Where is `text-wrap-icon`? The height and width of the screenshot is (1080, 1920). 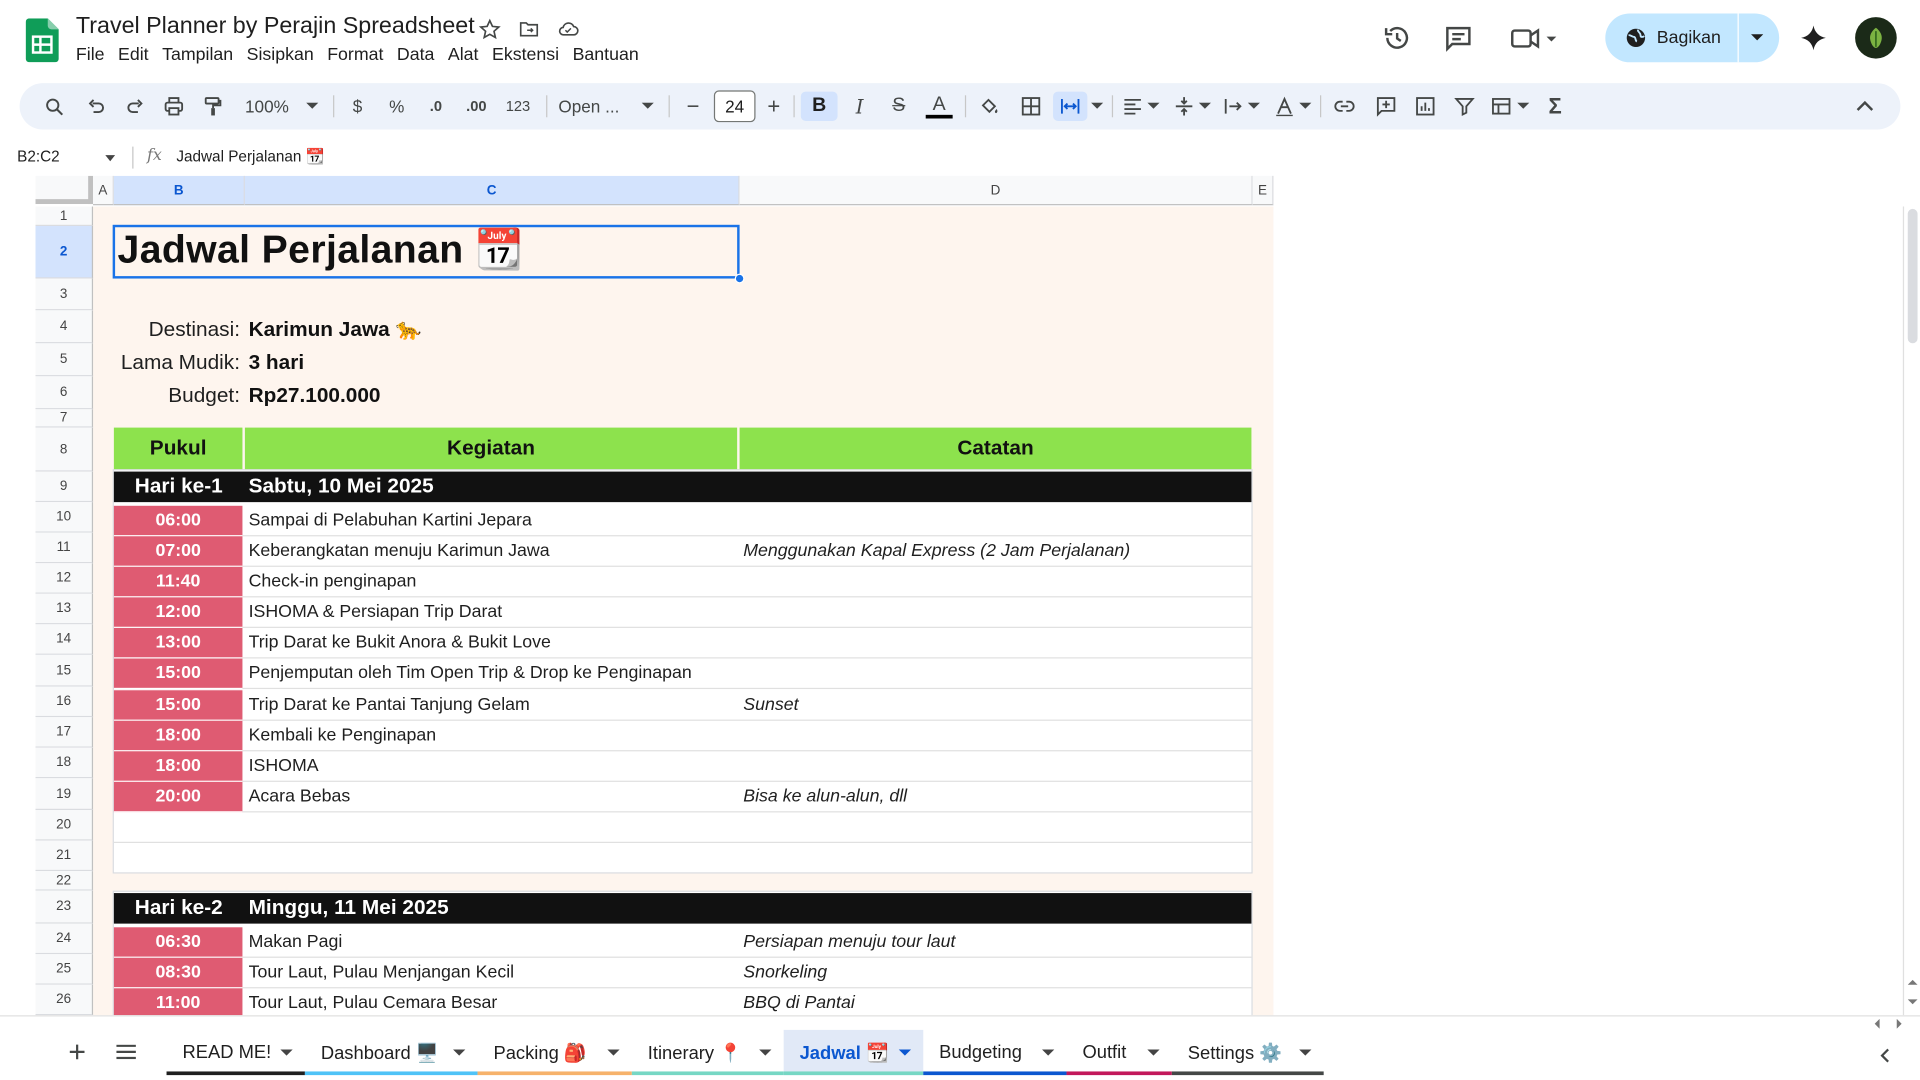
text-wrap-icon is located at coordinates (1233, 106).